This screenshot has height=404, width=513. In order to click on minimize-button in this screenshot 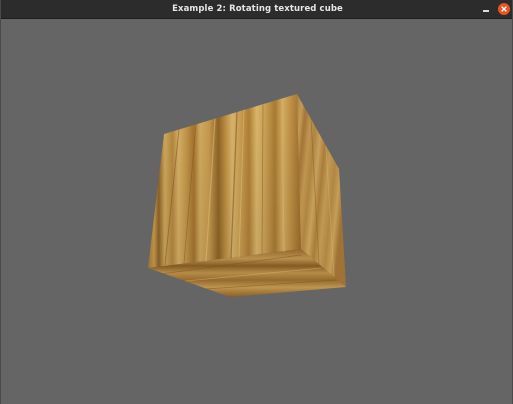, I will do `click(486, 9)`.